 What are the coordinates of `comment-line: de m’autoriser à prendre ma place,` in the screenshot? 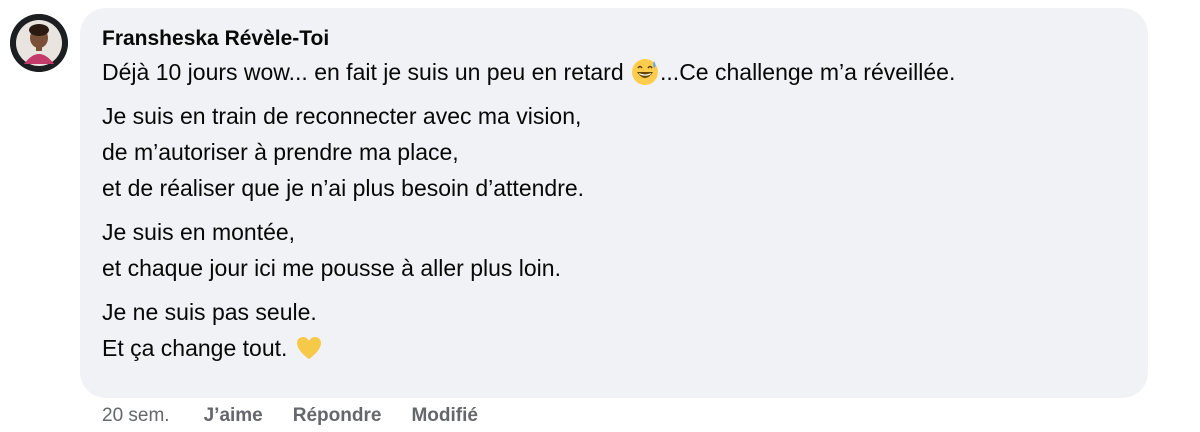 It's located at (280, 152).